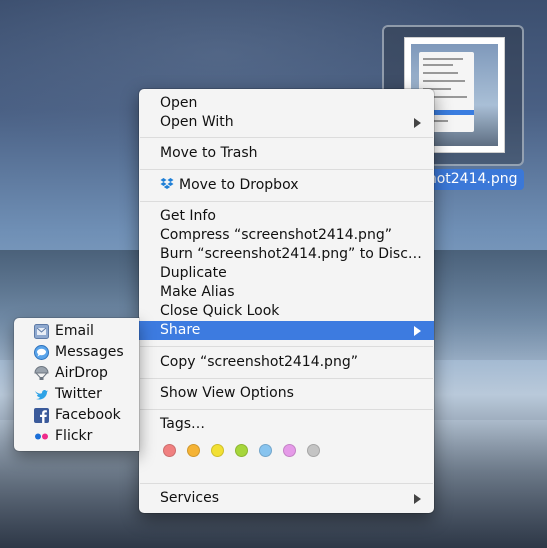 The height and width of the screenshot is (548, 547). What do you see at coordinates (180, 330) in the screenshot?
I see `menu-item-share-label: Share` at bounding box center [180, 330].